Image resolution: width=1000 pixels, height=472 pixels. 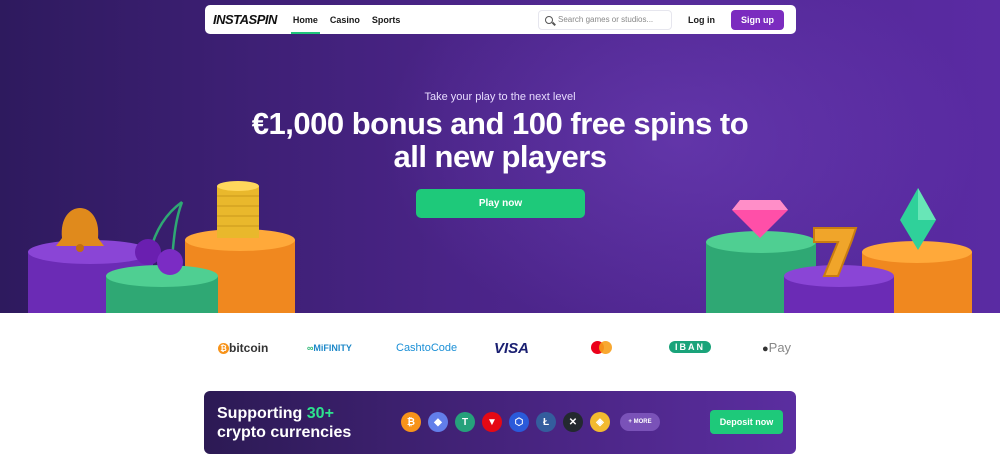 What do you see at coordinates (492, 422) in the screenshot?
I see `tron-coin-icon: ▼` at bounding box center [492, 422].